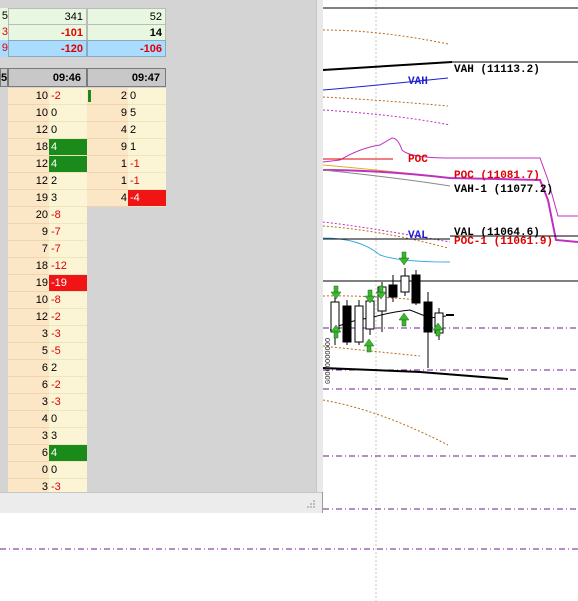  Describe the element at coordinates (418, 82) in the screenshot. I see `vah-tag: VAH` at that location.